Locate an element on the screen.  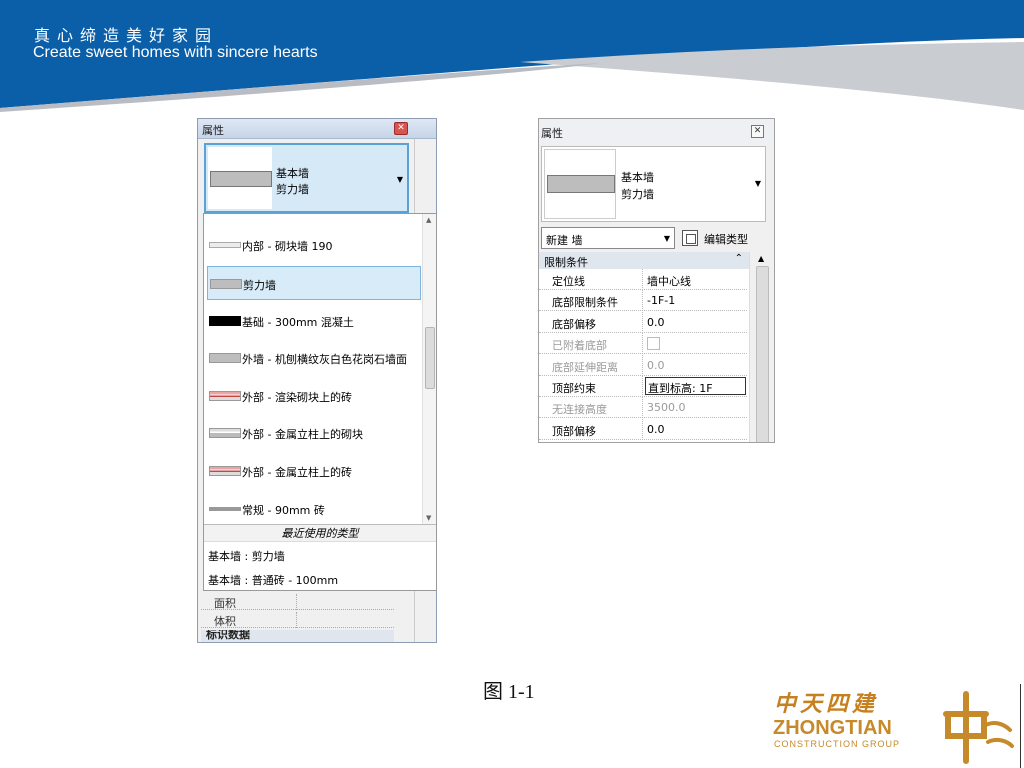
logo-chinese-name: 中天四建 is located at coordinates (826, 704).